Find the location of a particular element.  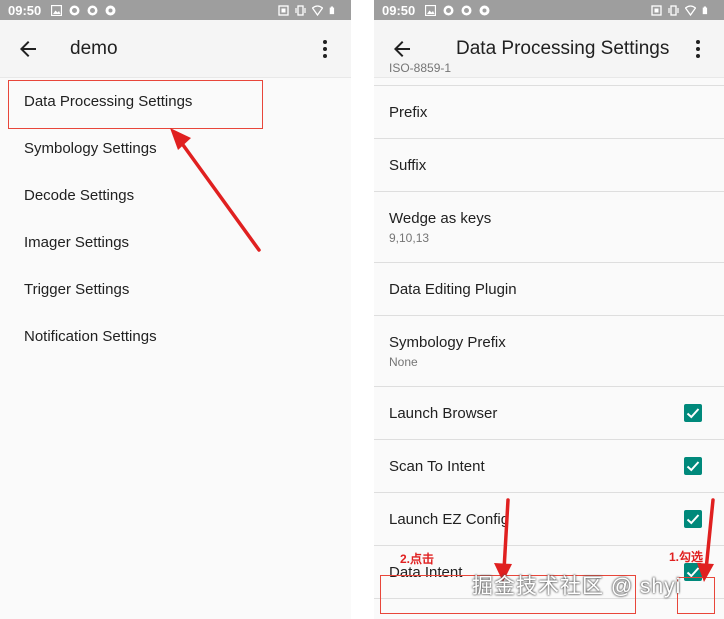

pref-summary: ISO-8859-1 is located at coordinates (420, 68).